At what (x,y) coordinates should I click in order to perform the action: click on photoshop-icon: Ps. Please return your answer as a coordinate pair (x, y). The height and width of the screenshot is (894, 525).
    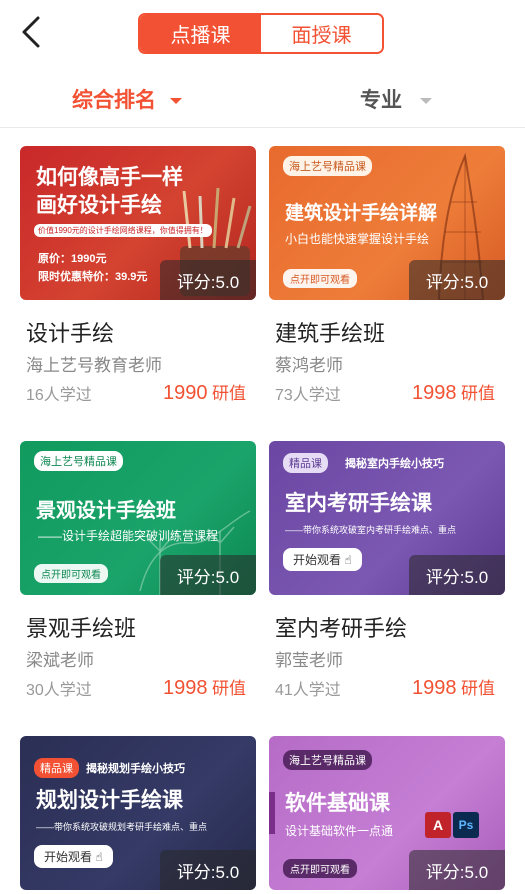
    Looking at the image, I should click on (466, 825).